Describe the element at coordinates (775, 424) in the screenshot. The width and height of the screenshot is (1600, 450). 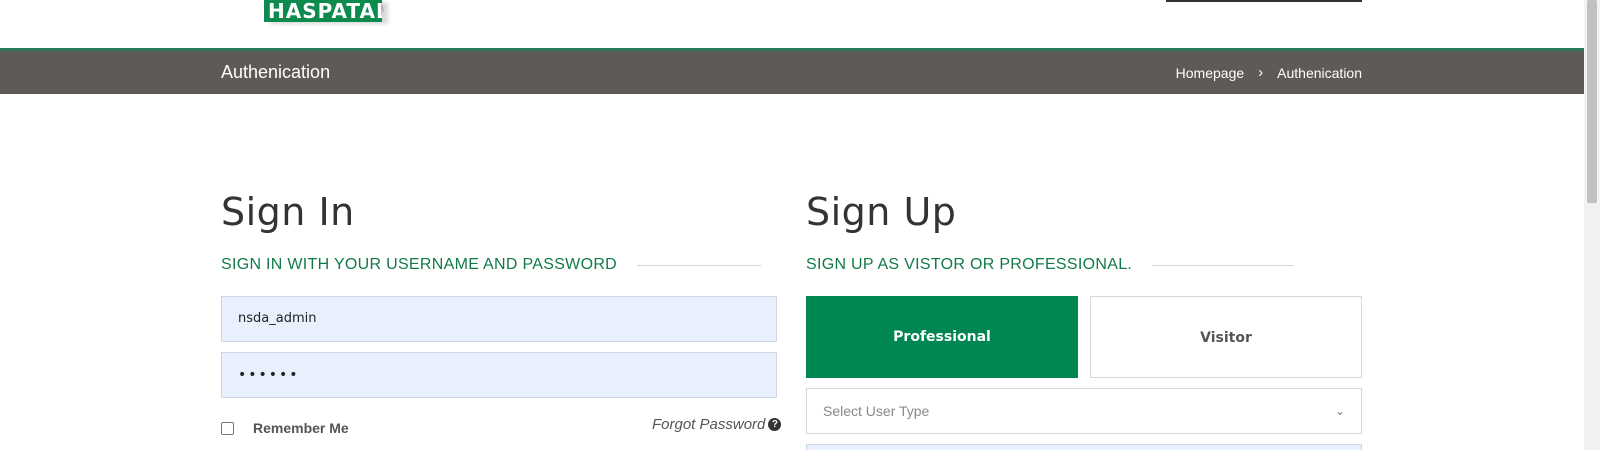
I see `question-circle-icon: ?` at that location.